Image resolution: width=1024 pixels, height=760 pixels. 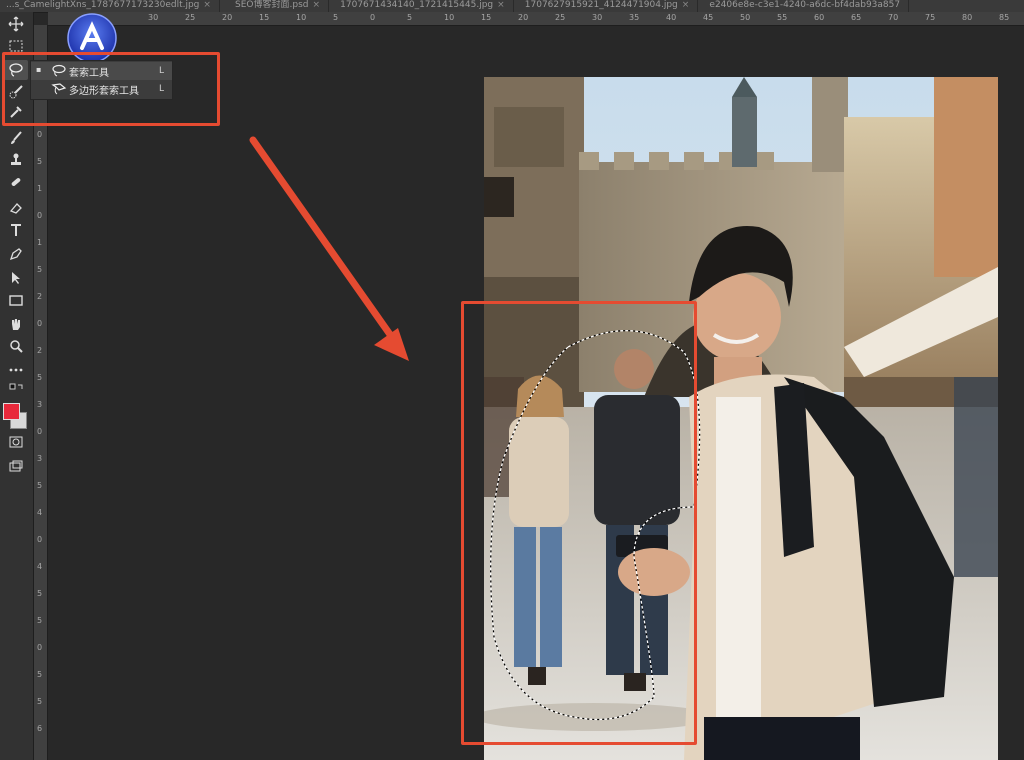 I want to click on document-tab: e2406e8e-c3e1-4240-a6dc-bf4dab93a857, so click(x=806, y=6).